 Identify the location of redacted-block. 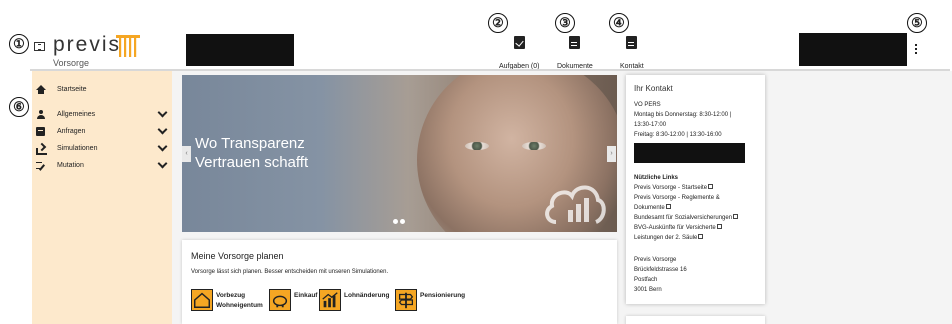
(240, 50).